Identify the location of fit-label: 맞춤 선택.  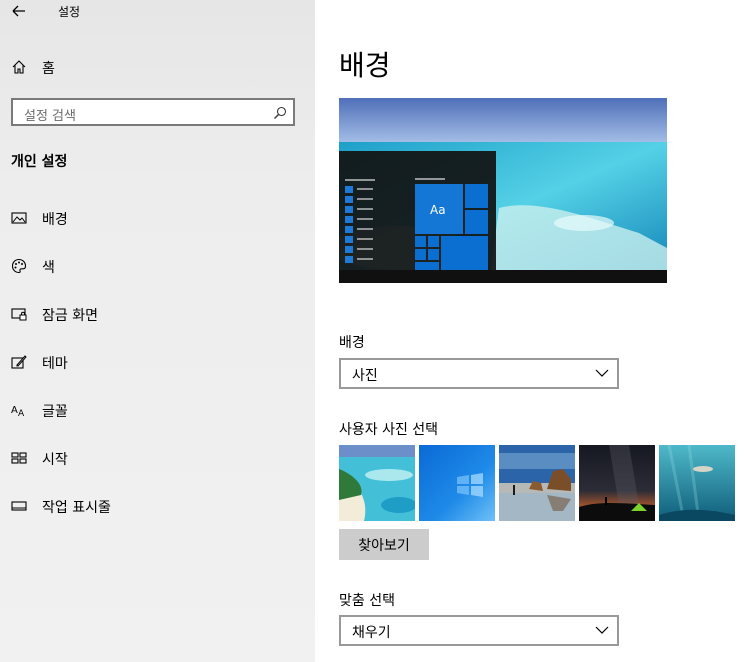
(367, 601).